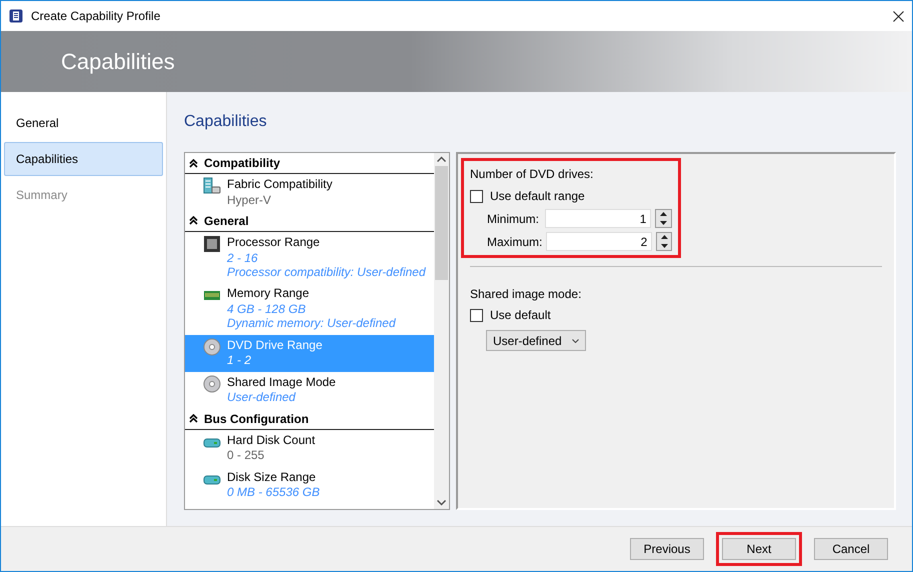 This screenshot has width=913, height=572. Describe the element at coordinates (326, 272) in the screenshot. I see `item-detail: Processor compatibility: User-defined` at that location.